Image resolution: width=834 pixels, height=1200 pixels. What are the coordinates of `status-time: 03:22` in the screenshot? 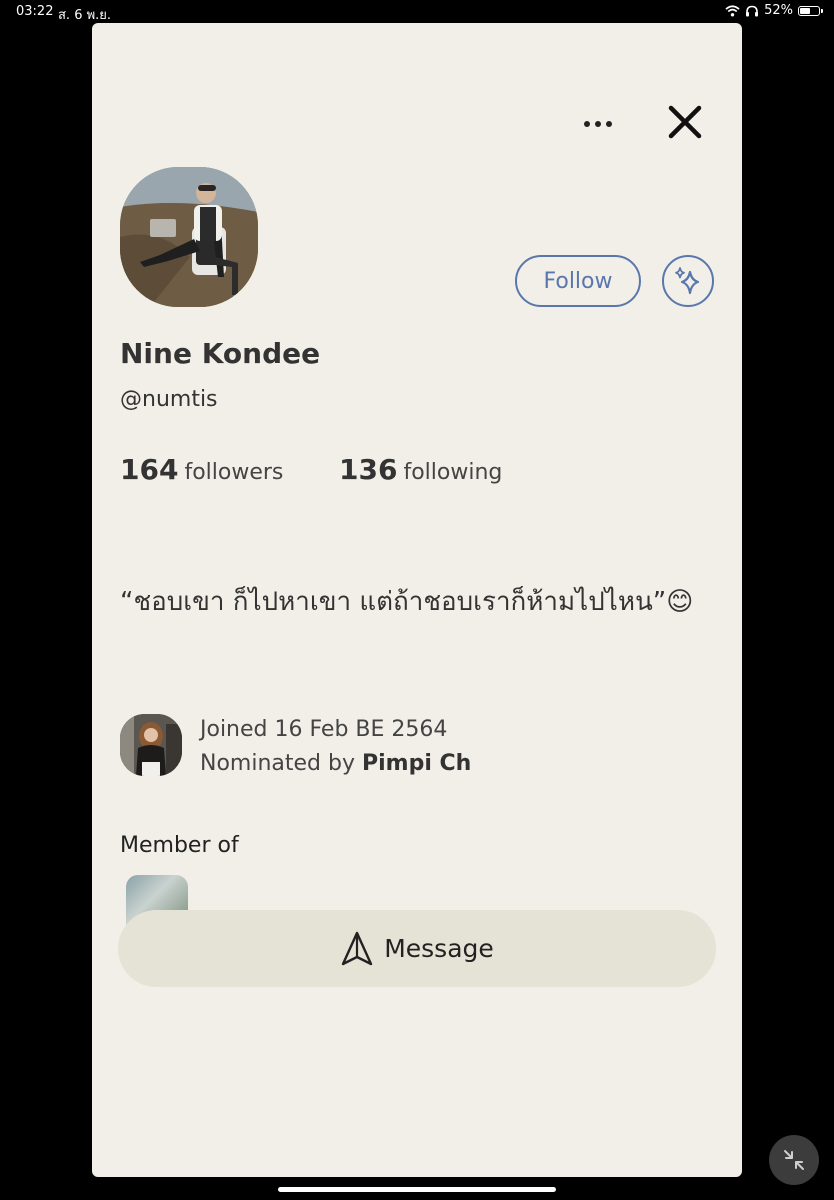 It's located at (35, 11).